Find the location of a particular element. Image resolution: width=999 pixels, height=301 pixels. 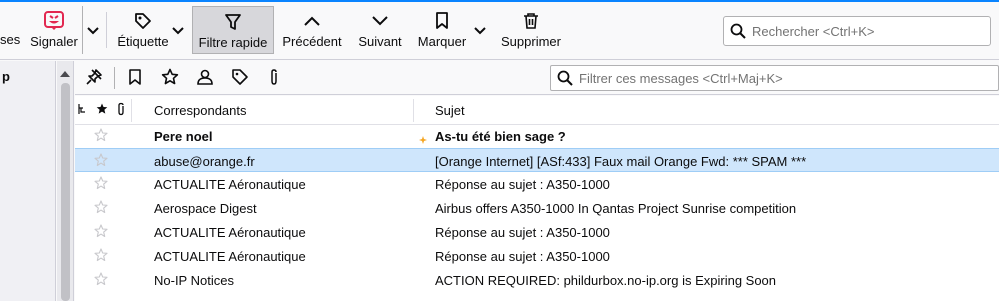

global-search-input: Rechercher <Ctrl+K> is located at coordinates (857, 31).